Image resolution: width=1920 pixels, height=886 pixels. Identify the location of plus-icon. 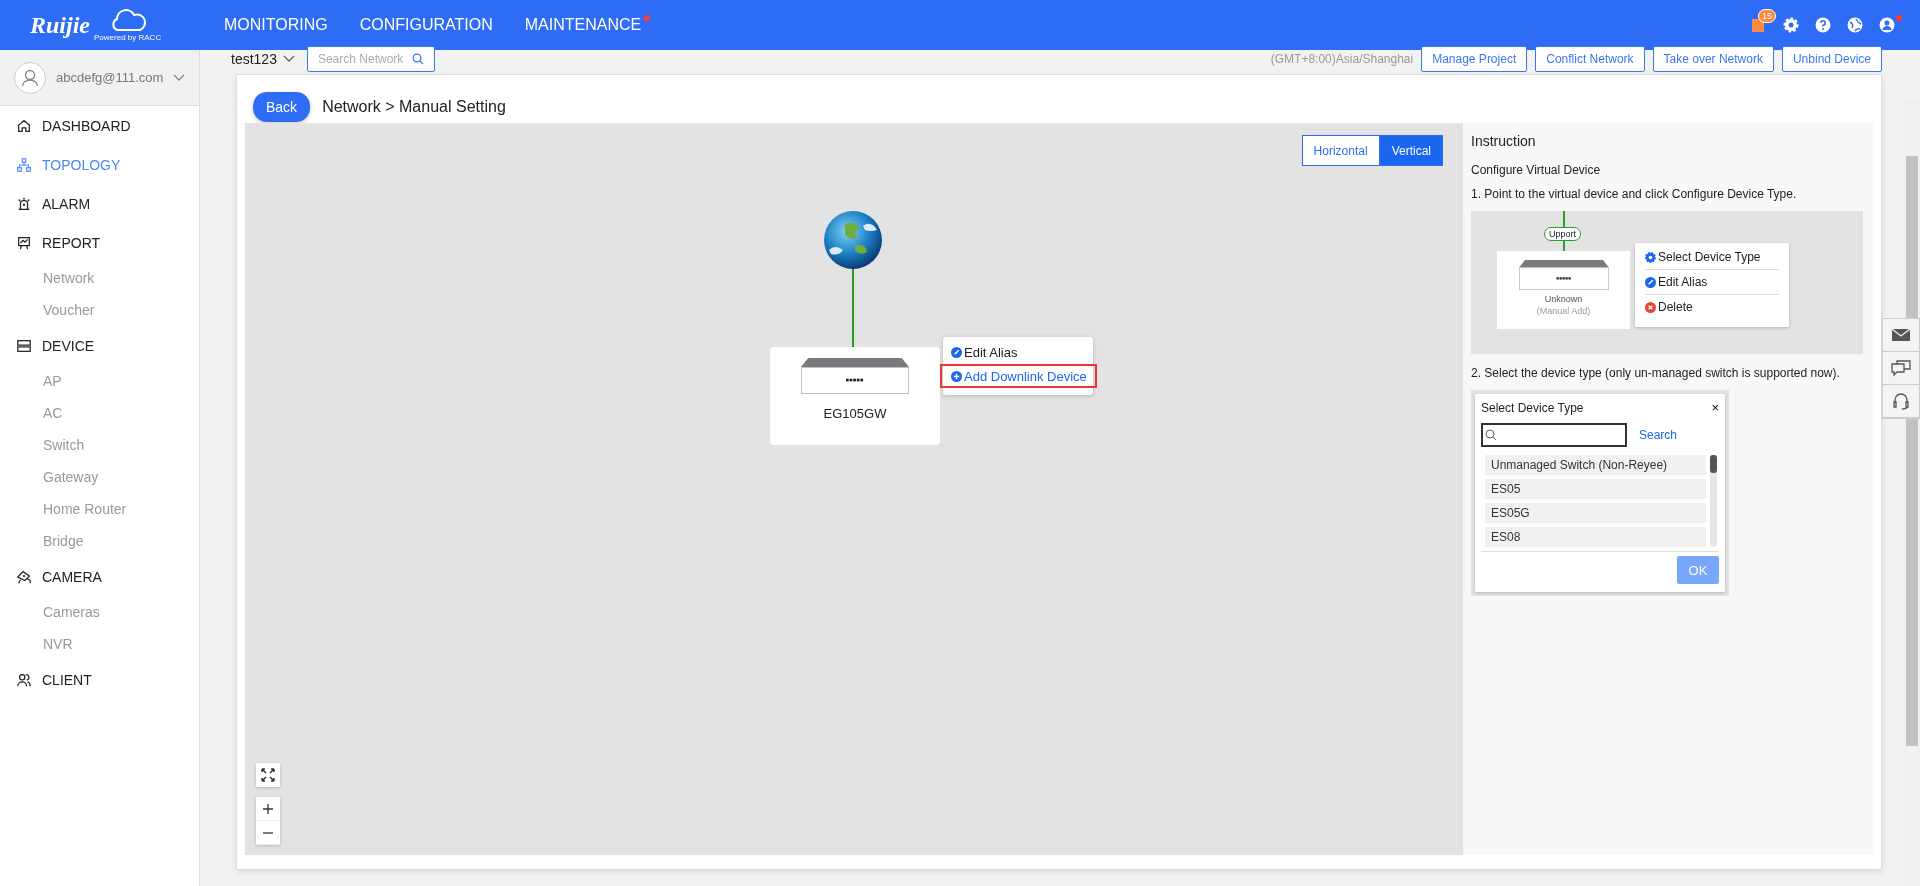
(268, 808).